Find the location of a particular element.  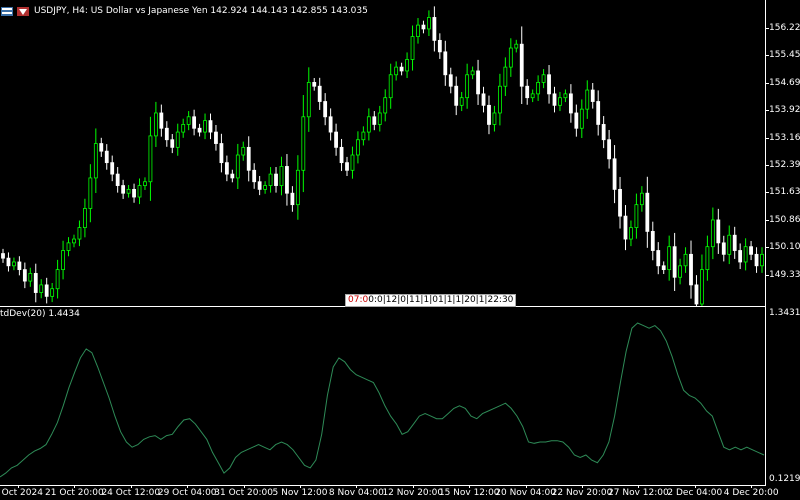

chart-settings-icon is located at coordinates (7, 11).